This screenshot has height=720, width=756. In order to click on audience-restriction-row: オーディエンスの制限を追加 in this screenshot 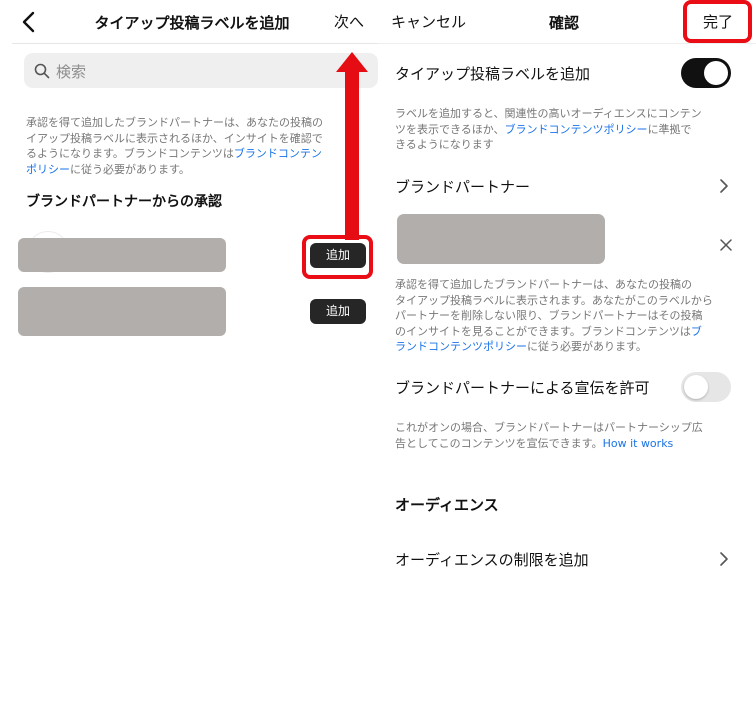, I will do `click(567, 560)`.